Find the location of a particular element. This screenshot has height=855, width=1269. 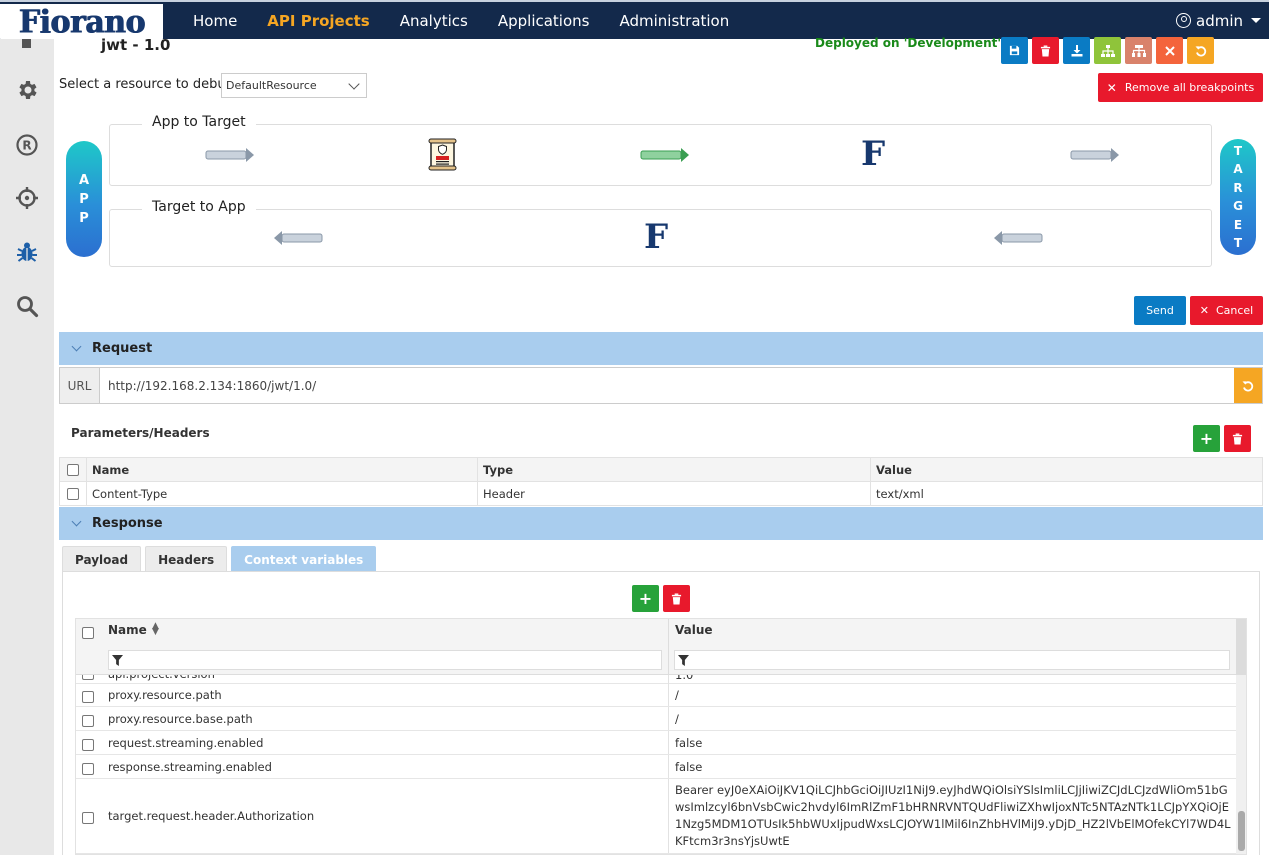

nav-analytics: Analytics is located at coordinates (434, 21).